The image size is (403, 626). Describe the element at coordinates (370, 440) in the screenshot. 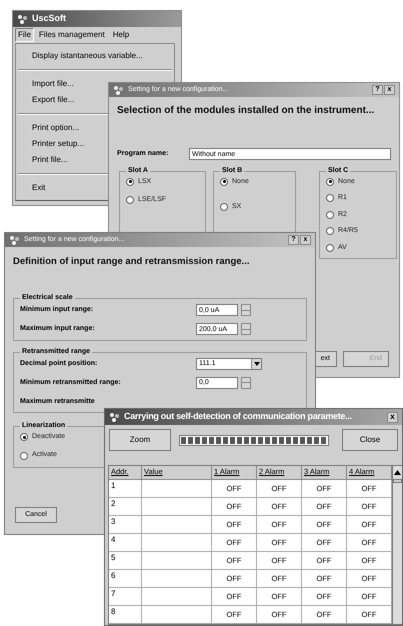

I see `close-button: Close` at that location.